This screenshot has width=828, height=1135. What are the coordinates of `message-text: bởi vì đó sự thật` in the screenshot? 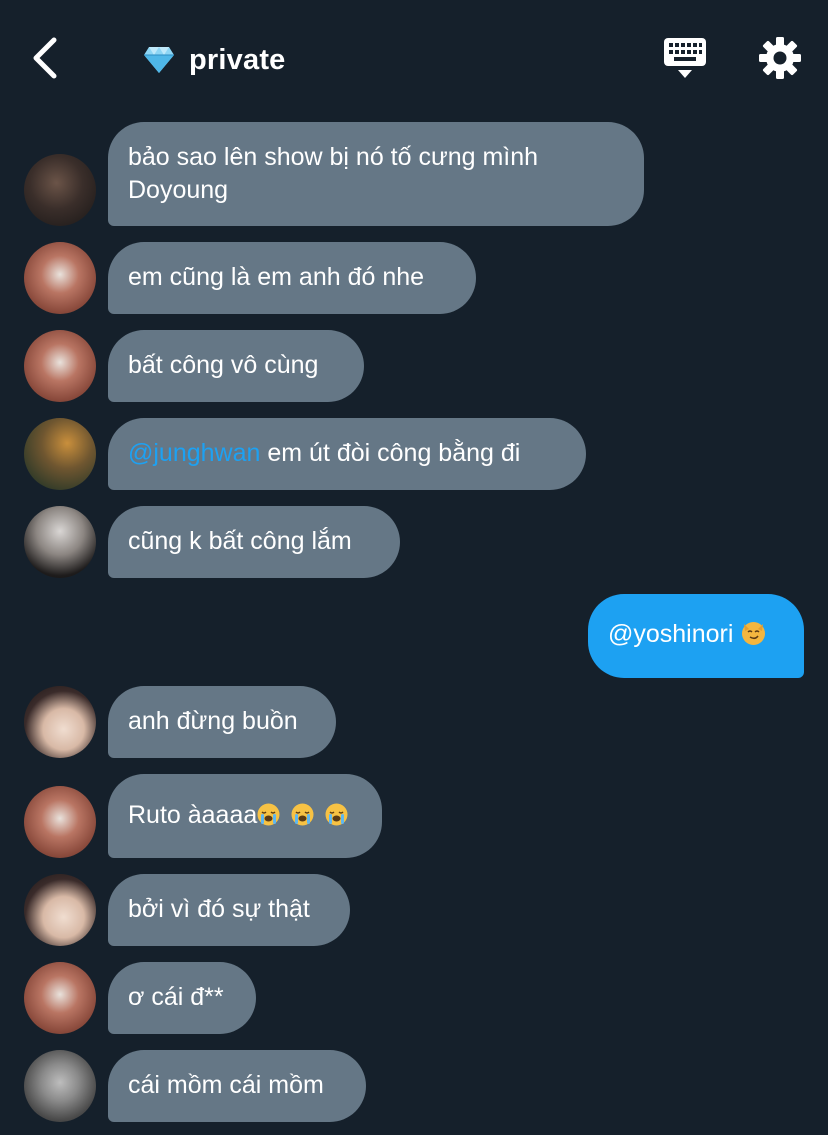 It's located at (219, 909).